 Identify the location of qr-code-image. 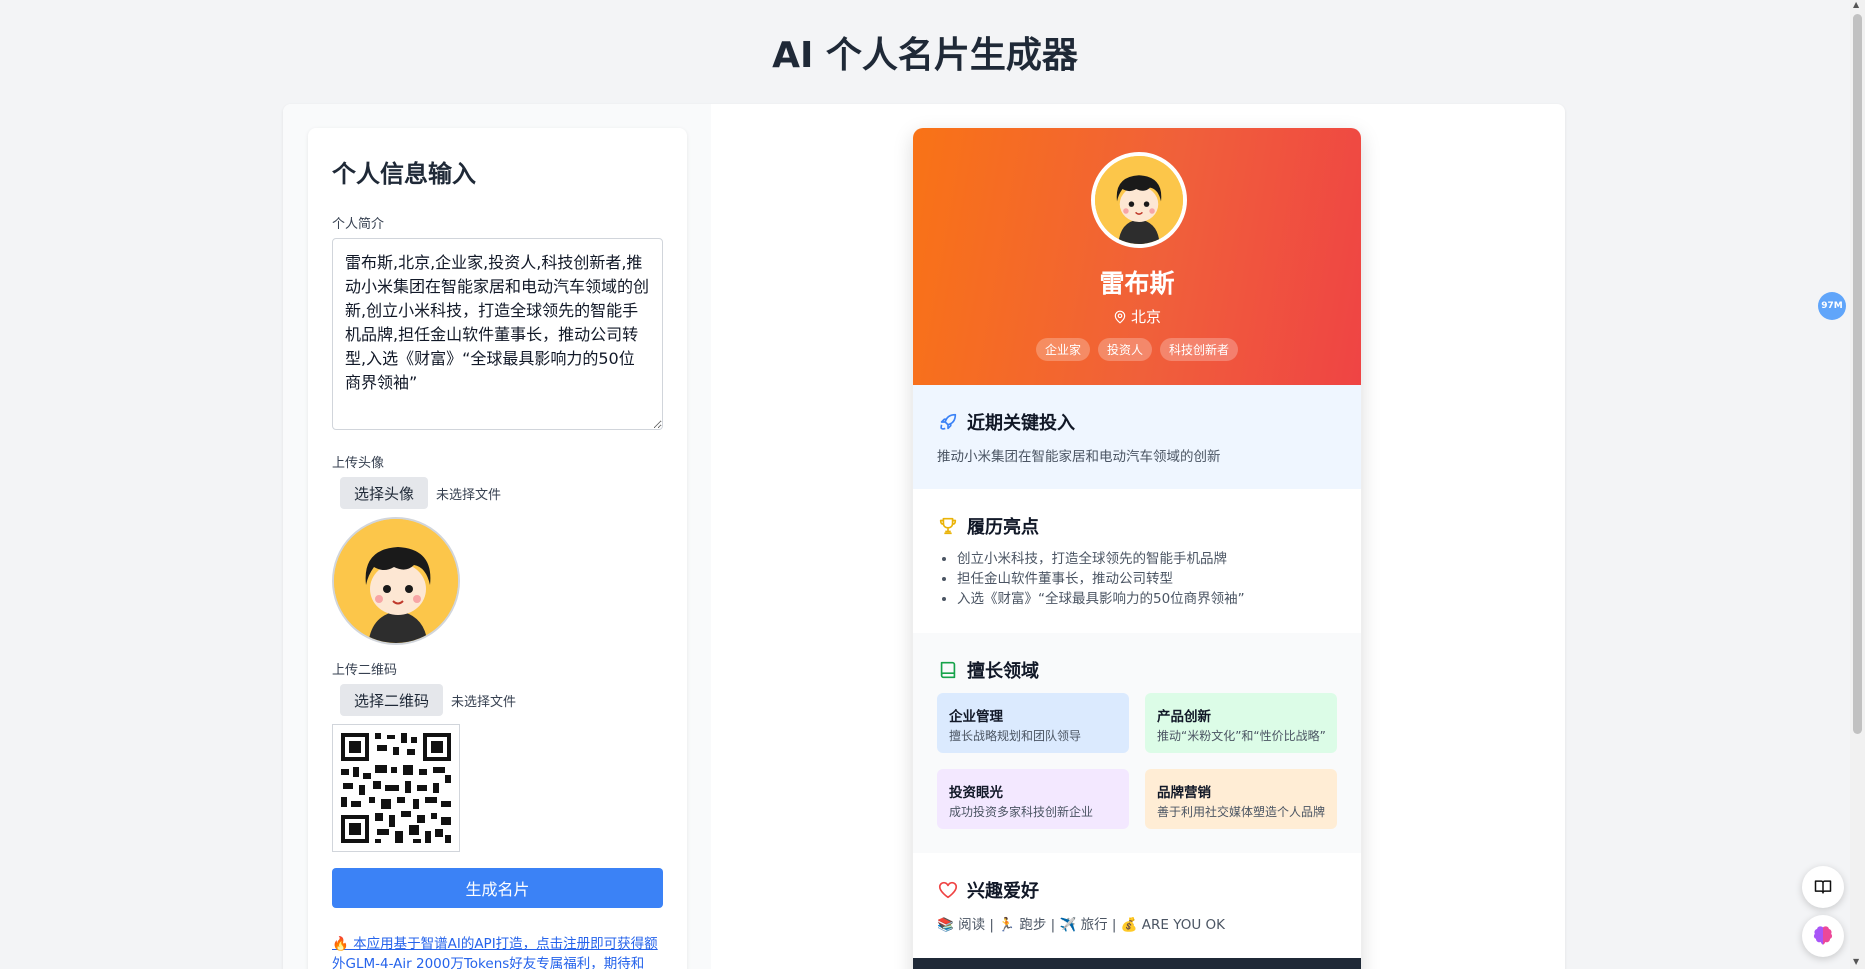
(396, 788).